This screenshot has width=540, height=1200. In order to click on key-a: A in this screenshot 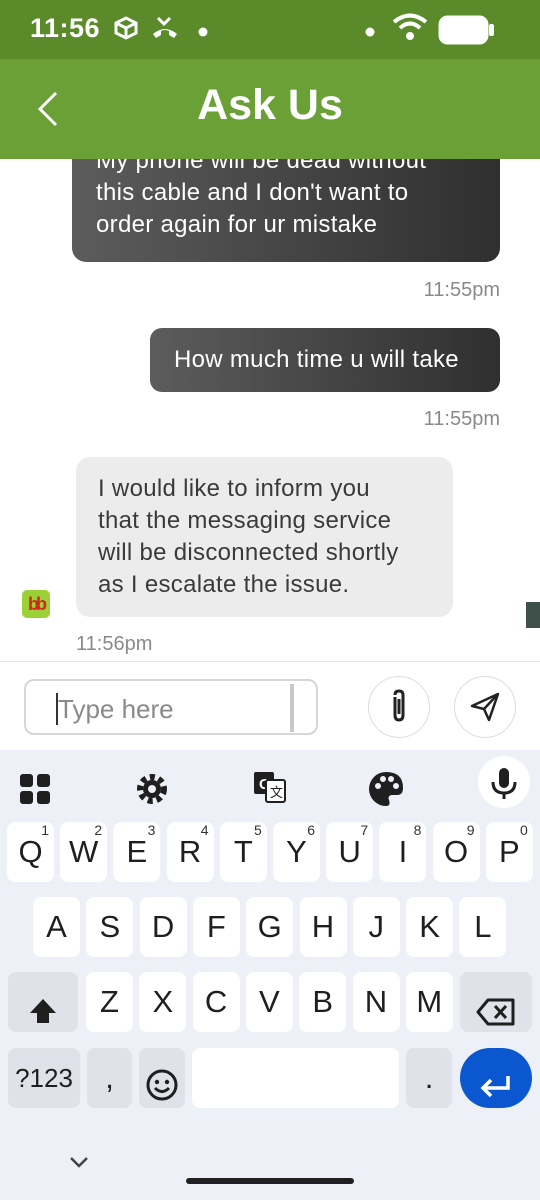, I will do `click(56, 927)`.